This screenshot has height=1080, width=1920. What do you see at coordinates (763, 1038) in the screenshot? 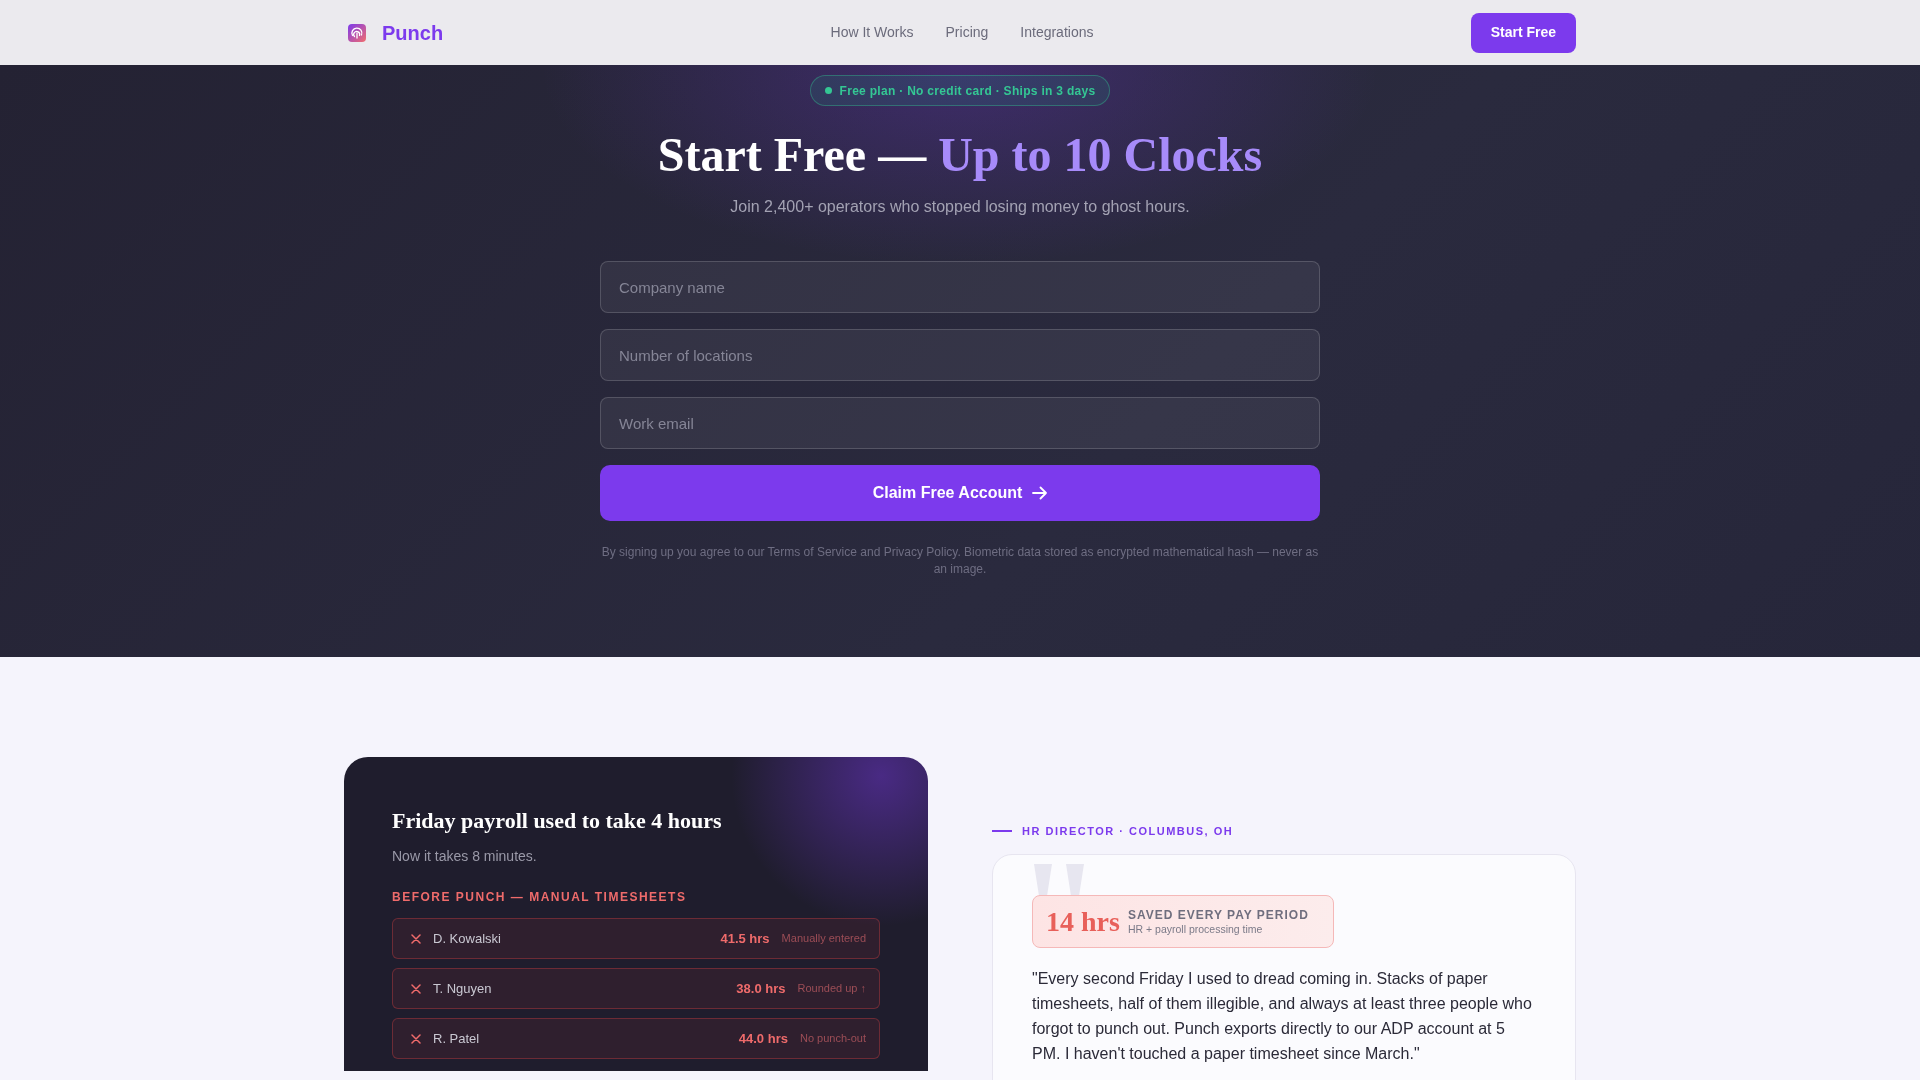
I see `hours-value: 44.0 hrs` at bounding box center [763, 1038].